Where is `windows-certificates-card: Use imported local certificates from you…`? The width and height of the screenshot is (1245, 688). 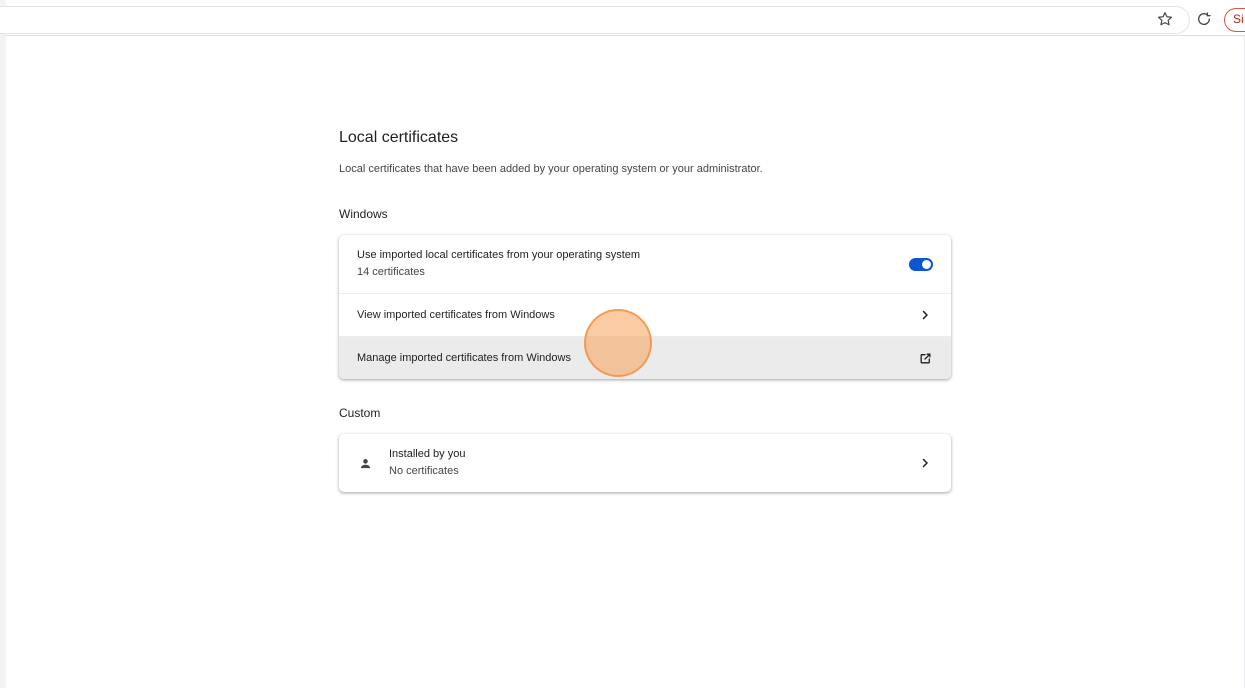 windows-certificates-card: Use imported local certificates from you… is located at coordinates (645, 307).